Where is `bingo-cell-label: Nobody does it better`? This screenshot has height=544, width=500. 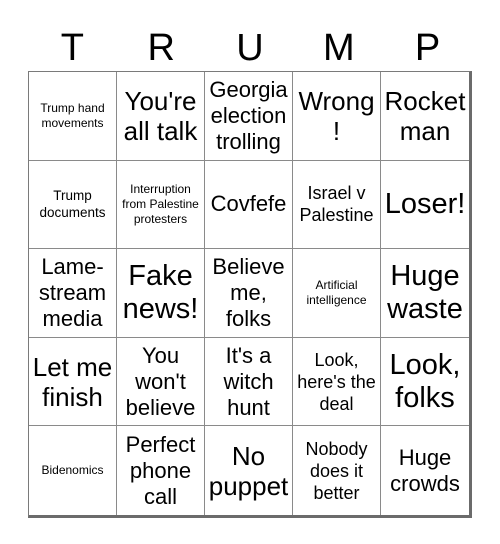 bingo-cell-label: Nobody does it better is located at coordinates (336, 470).